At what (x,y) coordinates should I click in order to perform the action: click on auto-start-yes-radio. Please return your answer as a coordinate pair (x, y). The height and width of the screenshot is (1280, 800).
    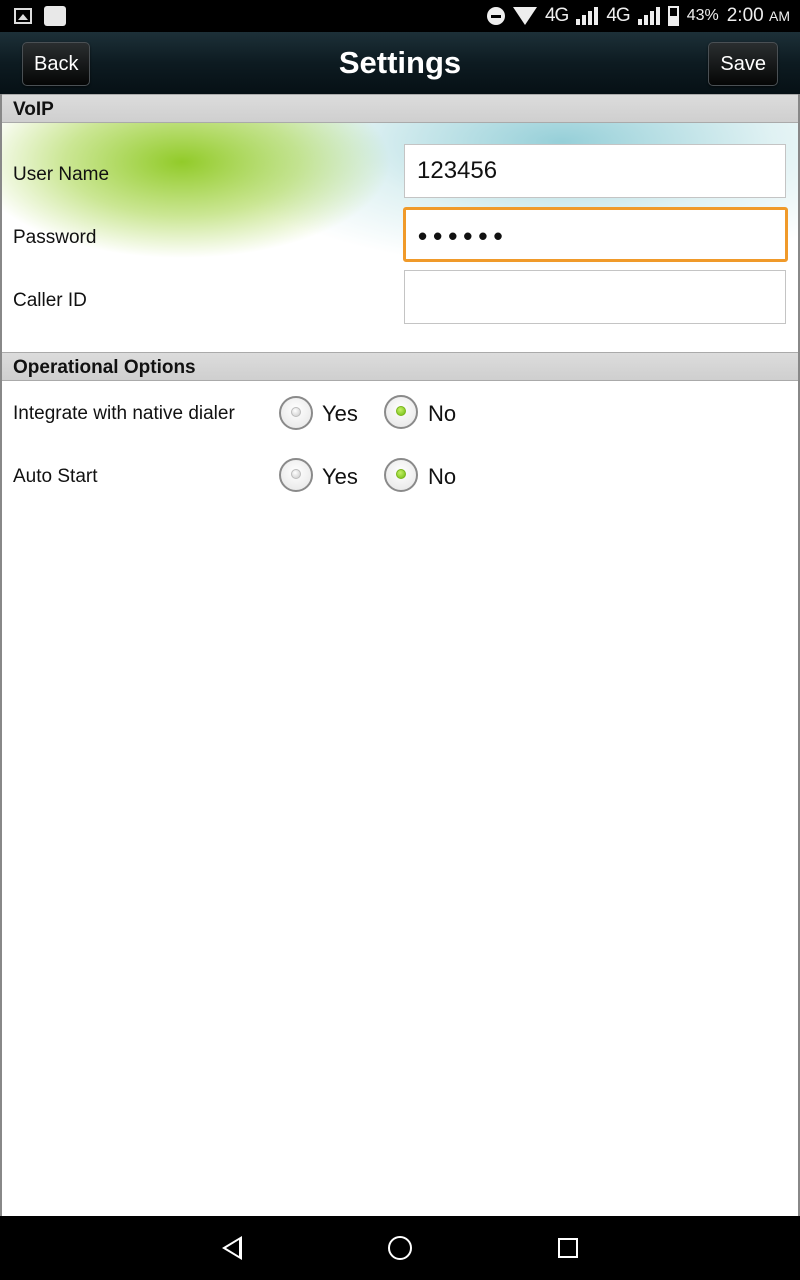
    Looking at the image, I should click on (296, 475).